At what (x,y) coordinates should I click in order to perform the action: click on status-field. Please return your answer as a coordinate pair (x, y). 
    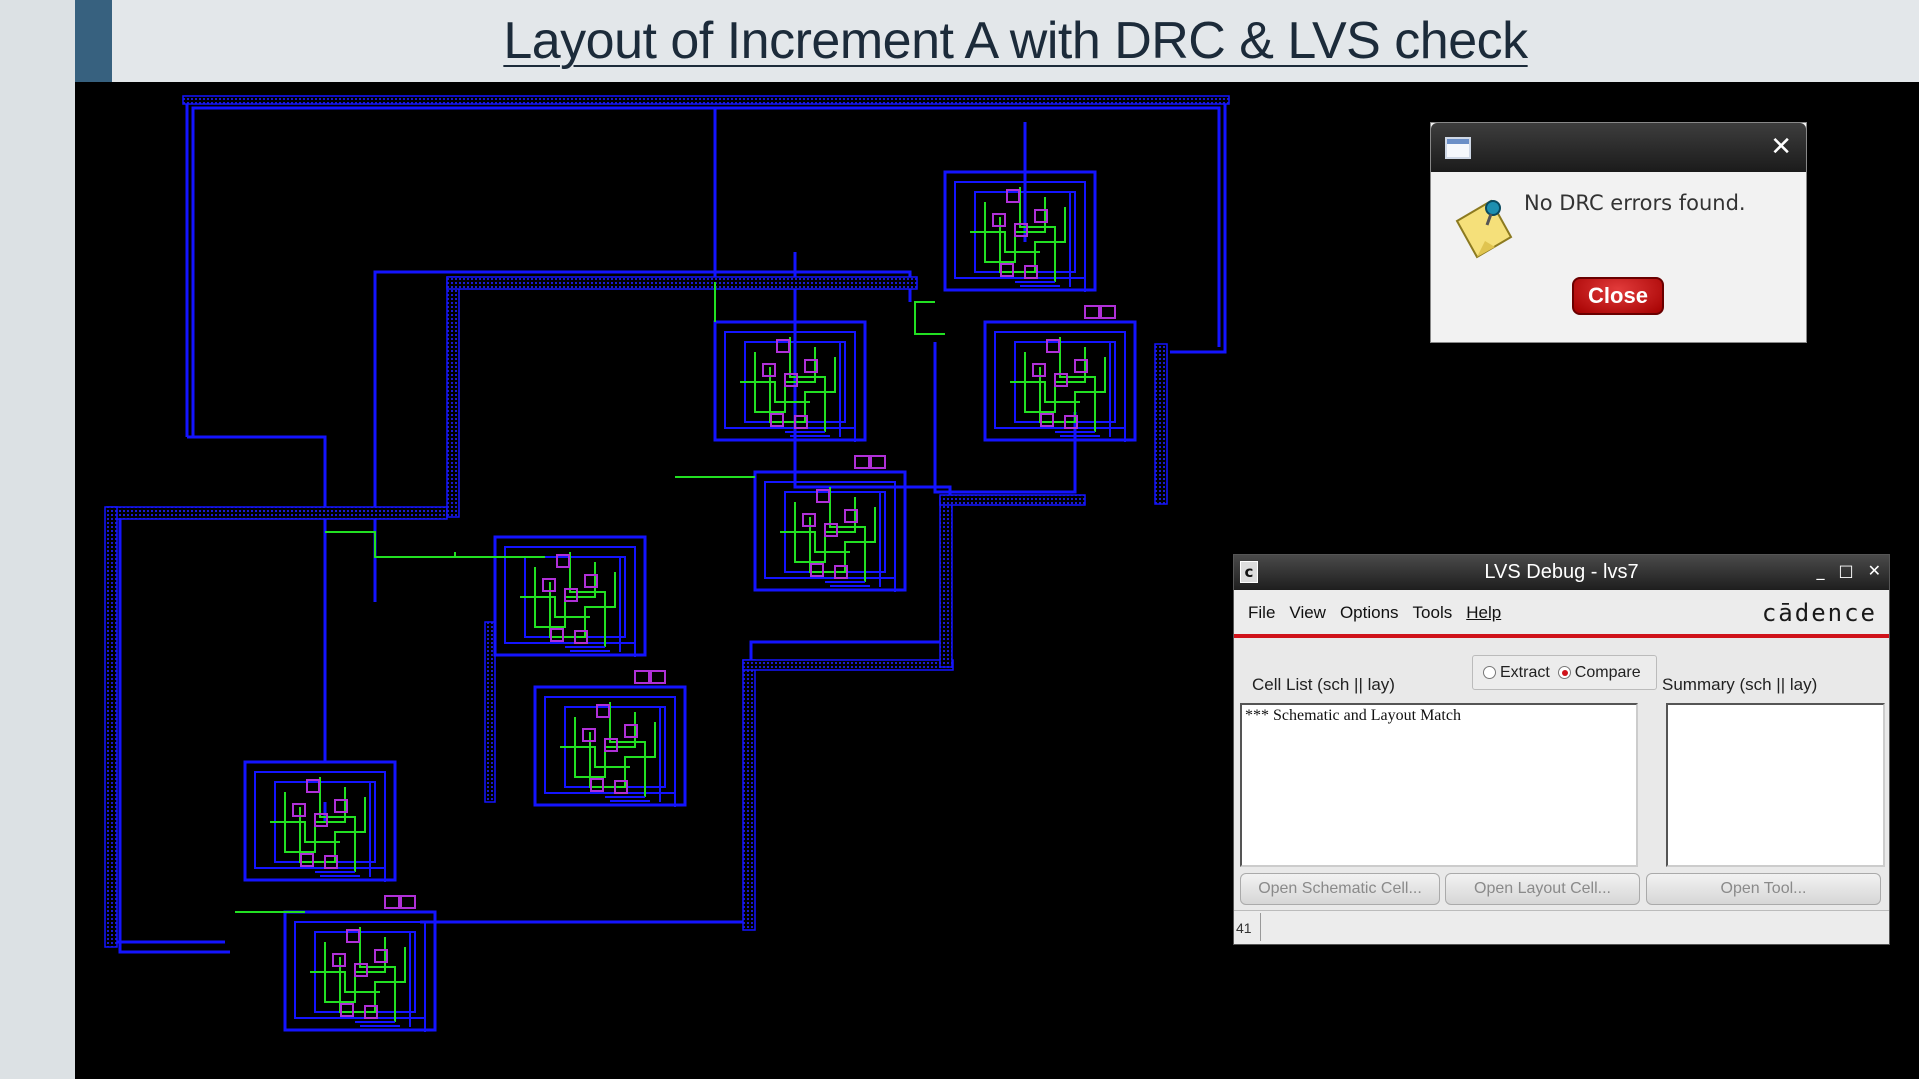
    Looking at the image, I should click on (1573, 927).